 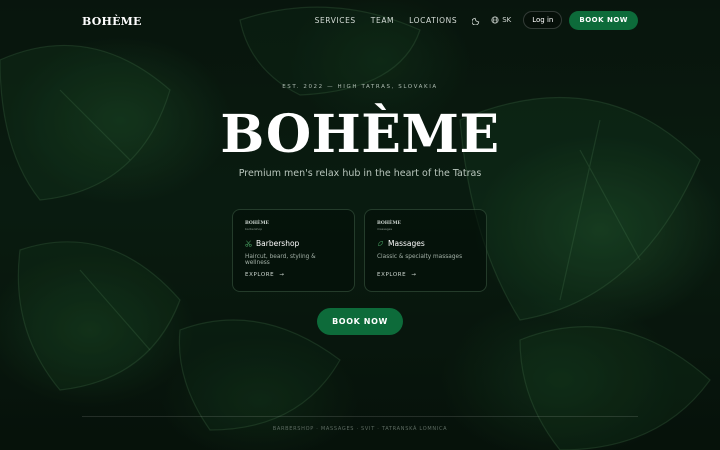 I want to click on site-logo: BOHÈME, so click(x=112, y=21).